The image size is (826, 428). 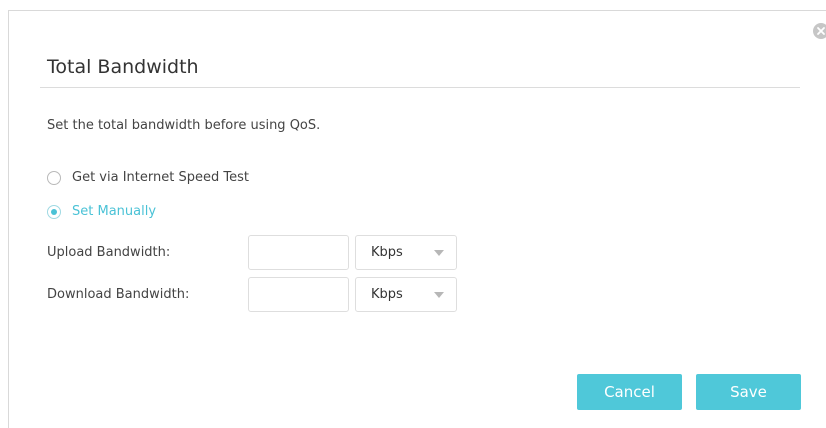 I want to click on radio-speed-test, so click(x=54, y=177).